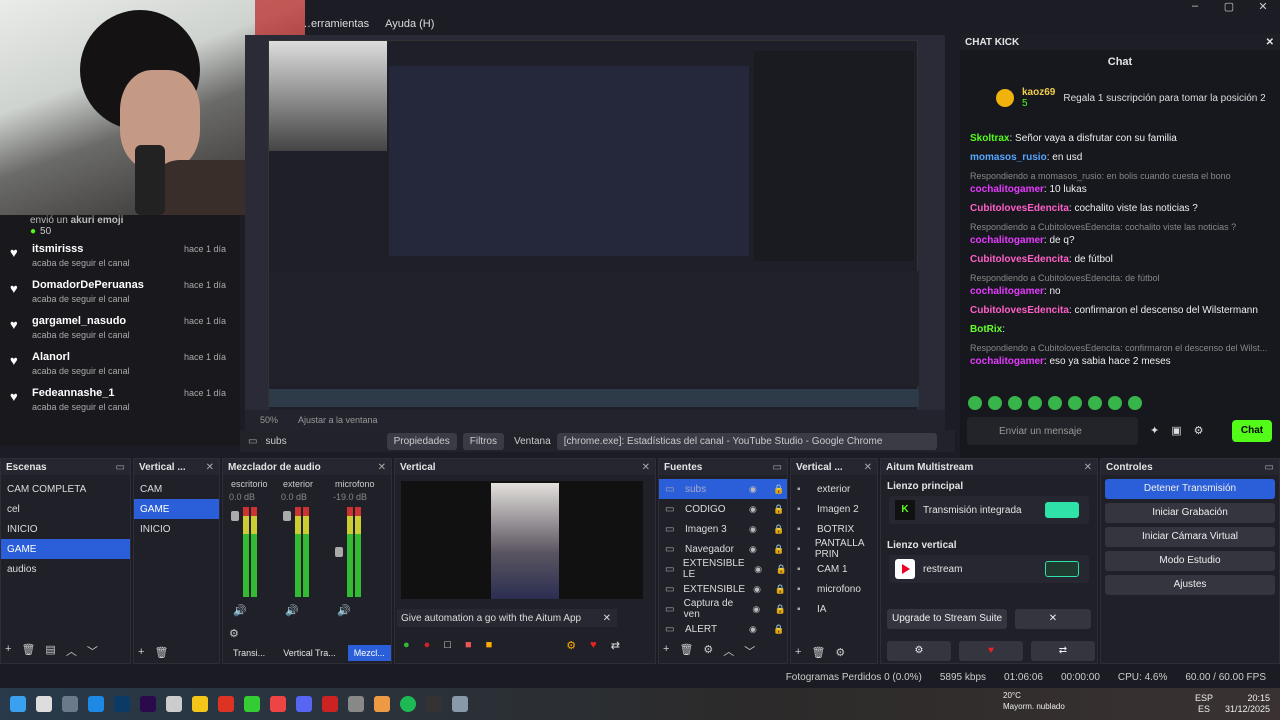 The image size is (1280, 720). Describe the element at coordinates (1038, 92) in the screenshot. I see `pinned-user: kaoz69` at that location.